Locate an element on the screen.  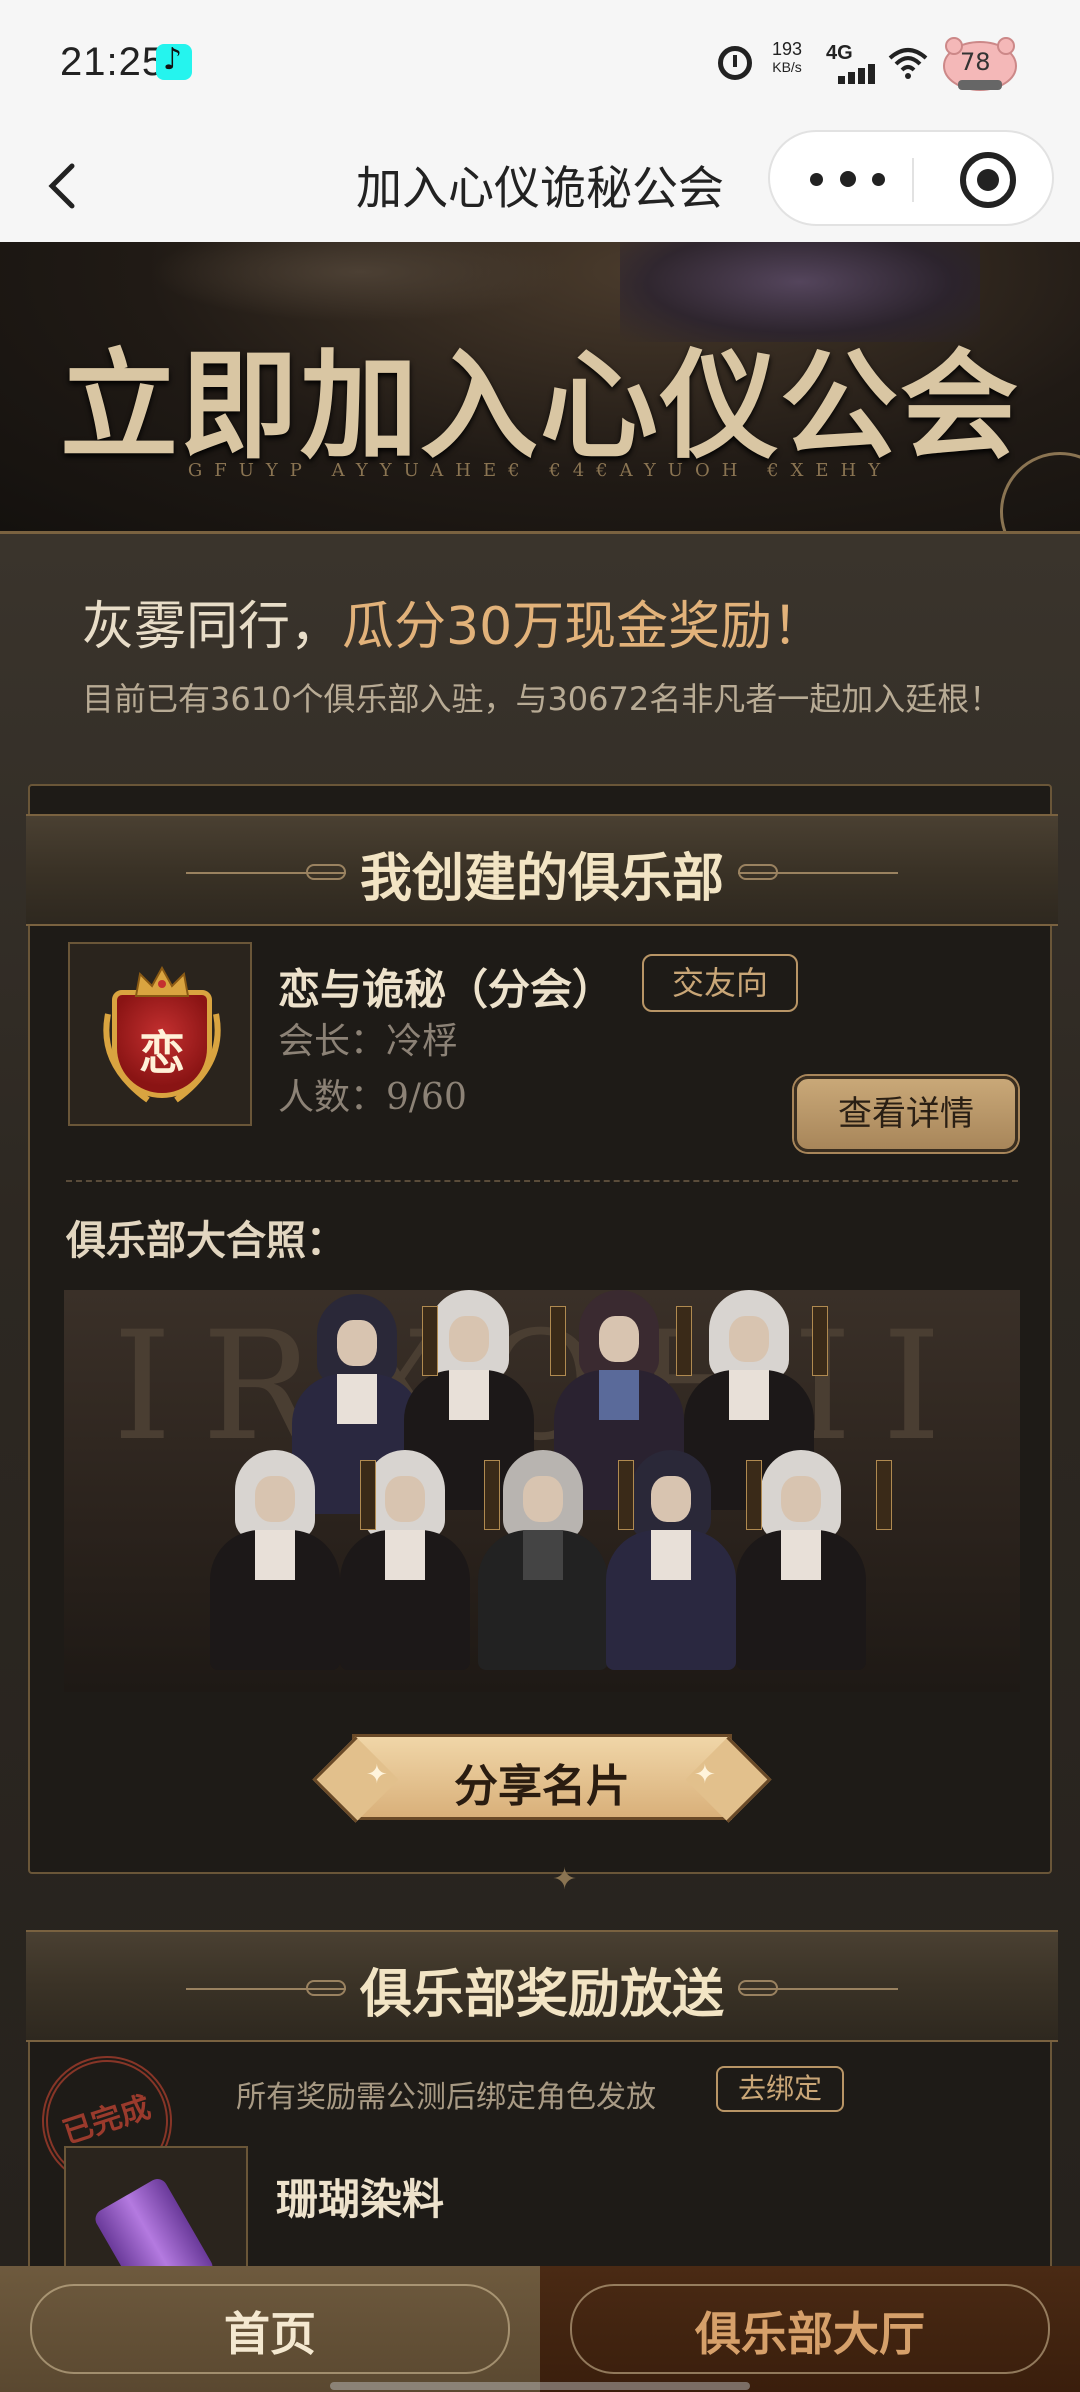
rewards-header: 俱乐部奖励放送 is located at coordinates (542, 1986).